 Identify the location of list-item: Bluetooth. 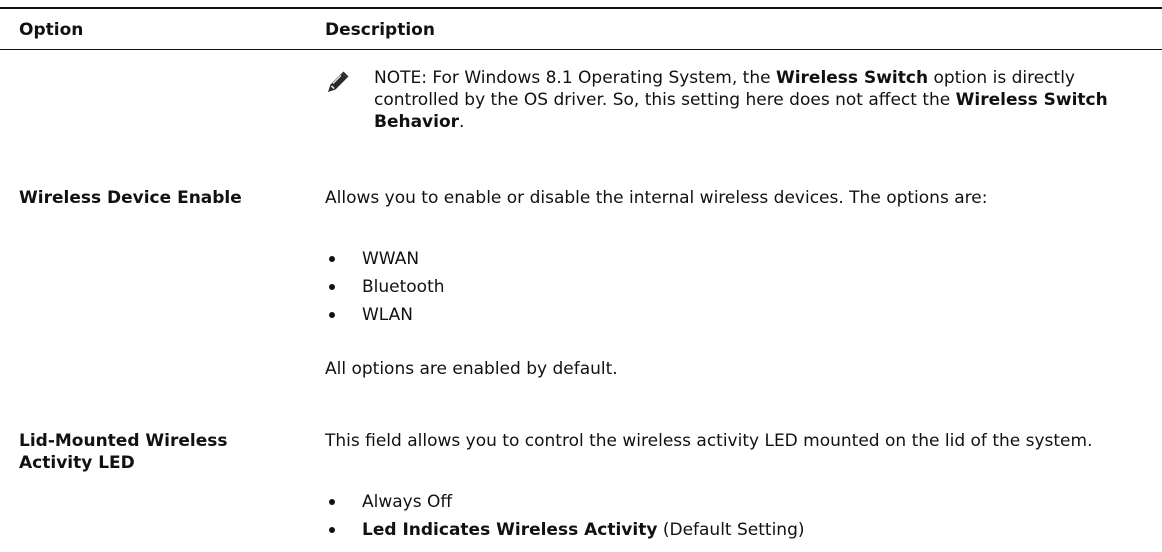
(385, 287).